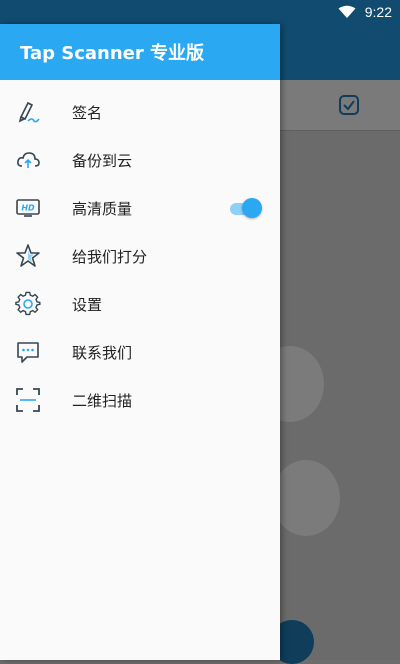  I want to click on drawer-header: Tap Scanner 专业版, so click(140, 52).